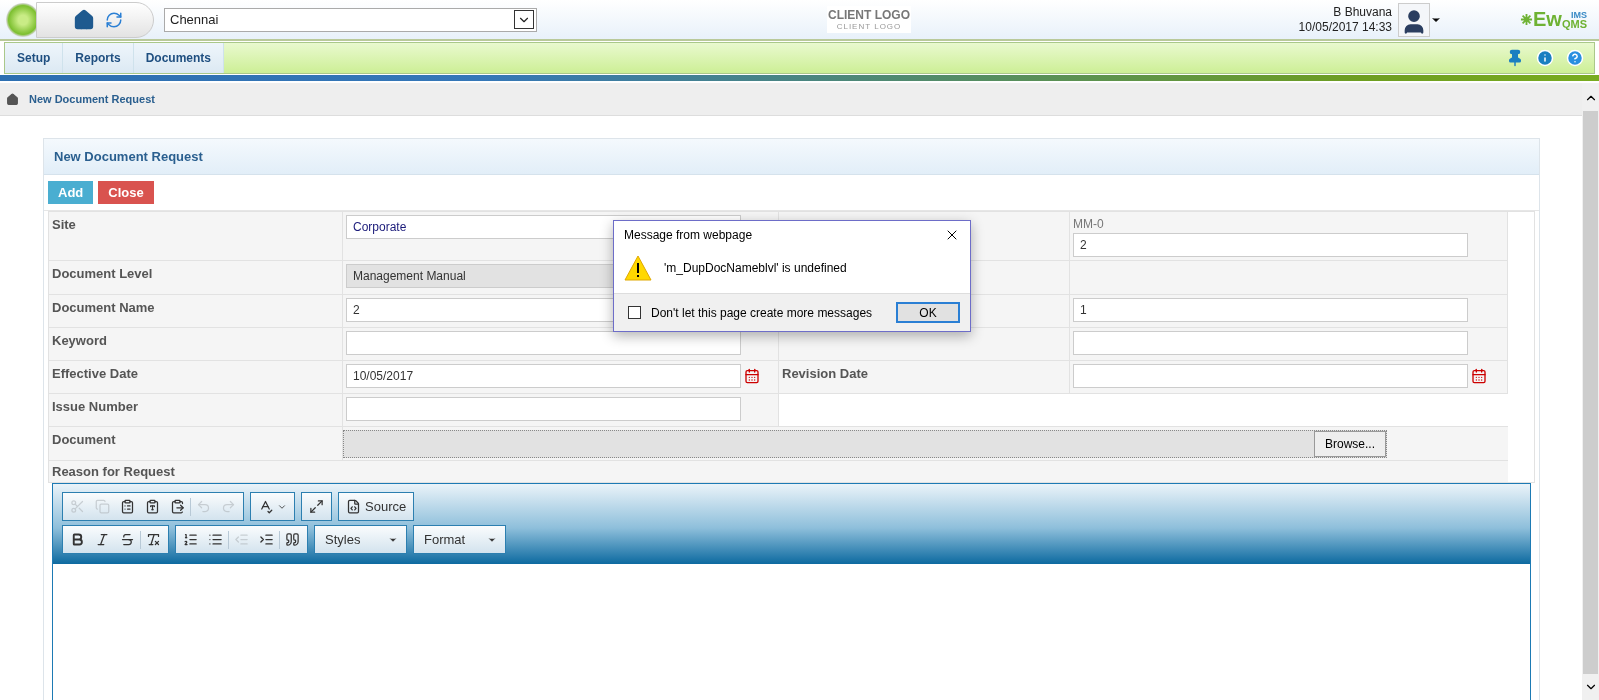  I want to click on scrollbar, so click(1590, 391).